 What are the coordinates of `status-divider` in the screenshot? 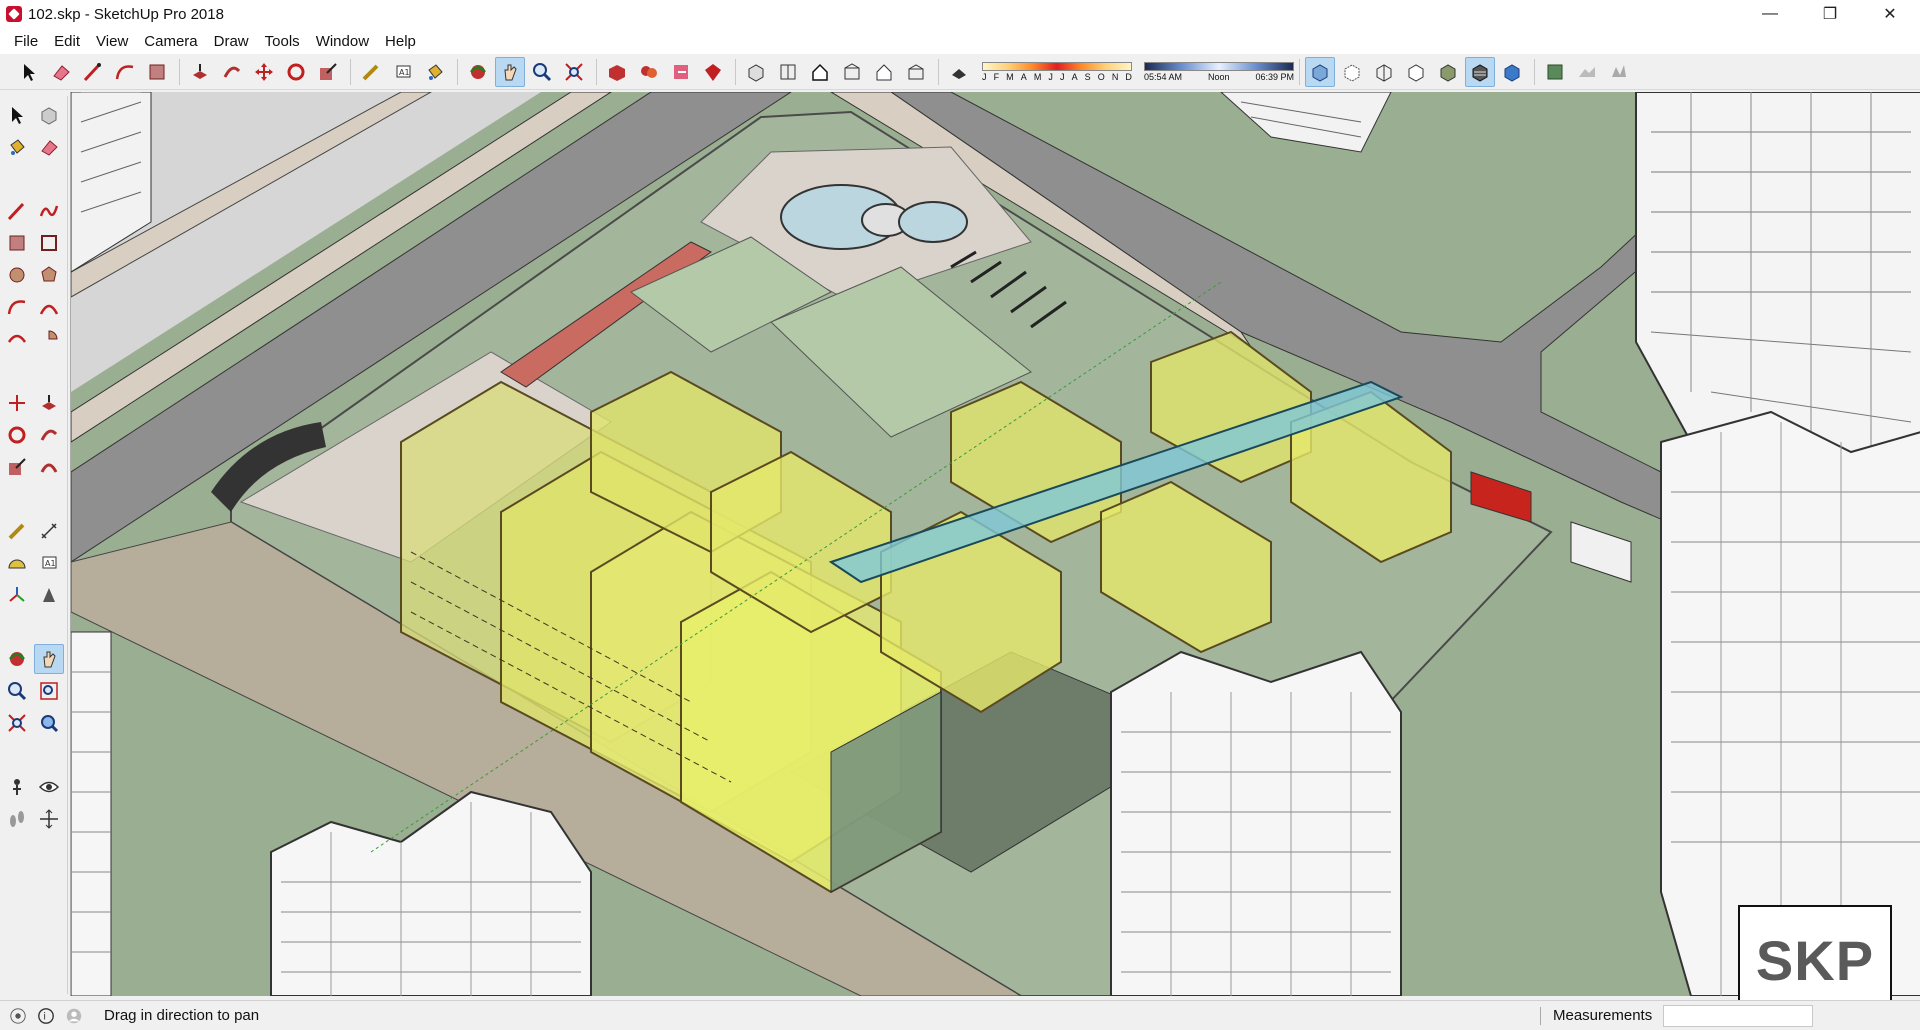 It's located at (1540, 1016).